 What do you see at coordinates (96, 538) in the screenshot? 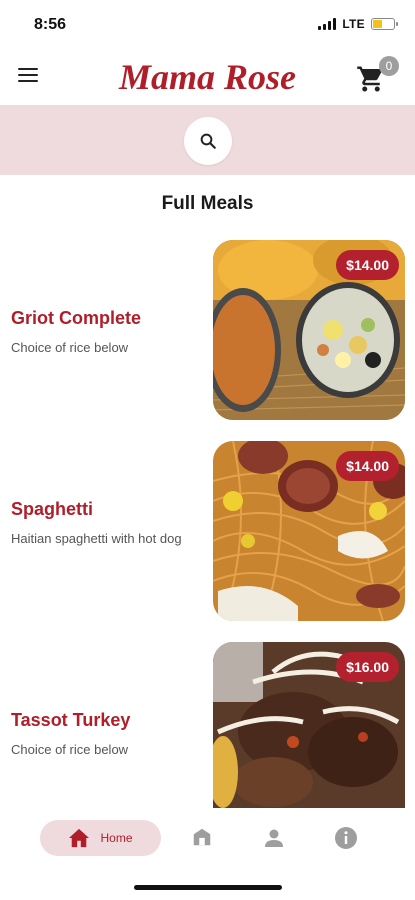
I see `meal-description: Haitian spaghetti with hot dog` at bounding box center [96, 538].